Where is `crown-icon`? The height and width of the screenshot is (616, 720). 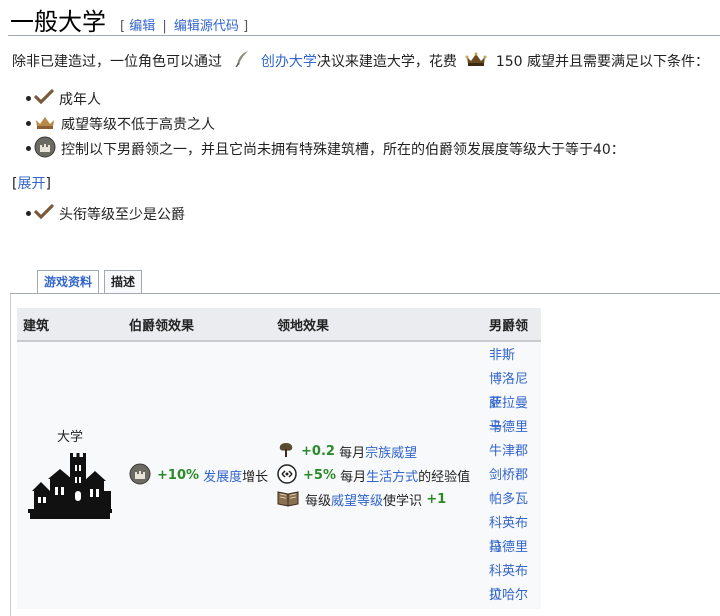
crown-icon is located at coordinates (45, 124).